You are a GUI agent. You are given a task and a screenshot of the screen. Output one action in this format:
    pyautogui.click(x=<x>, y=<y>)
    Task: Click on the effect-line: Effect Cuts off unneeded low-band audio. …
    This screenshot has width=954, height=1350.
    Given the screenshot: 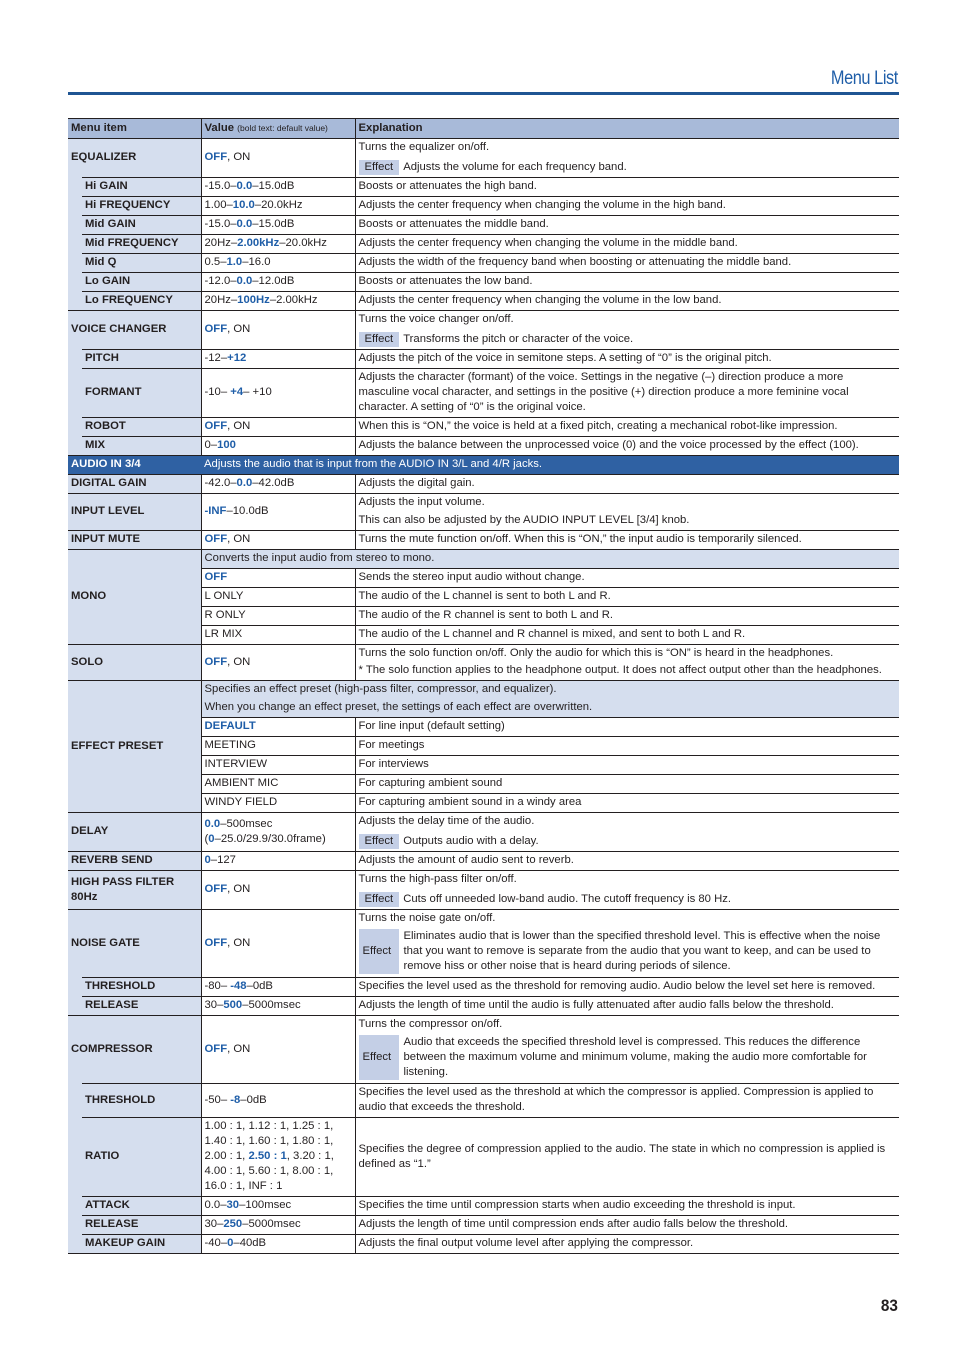 What is the action you would take?
    pyautogui.click(x=627, y=898)
    